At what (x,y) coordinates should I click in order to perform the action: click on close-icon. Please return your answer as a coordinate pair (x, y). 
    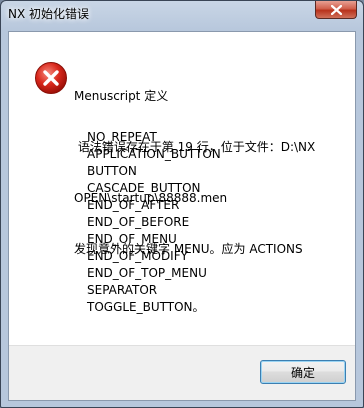
    Looking at the image, I should click on (336, 10).